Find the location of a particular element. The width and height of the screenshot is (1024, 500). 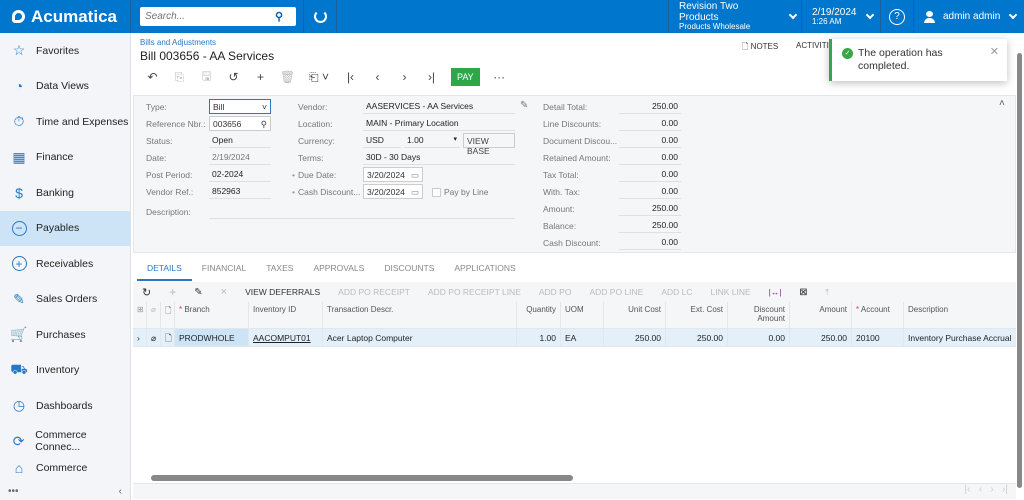

collapse-form-icon: ˄ is located at coordinates (1002, 103).